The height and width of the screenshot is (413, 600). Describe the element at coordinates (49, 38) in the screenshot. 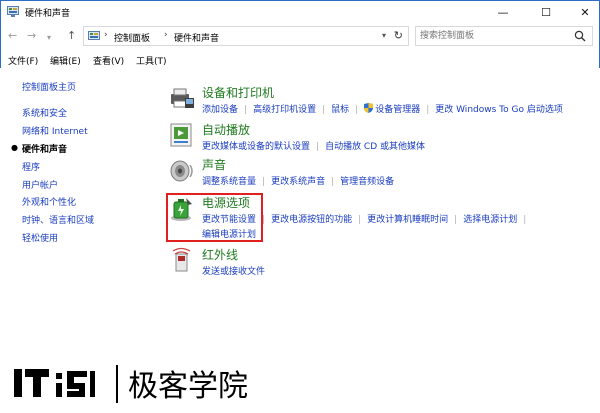

I see `recent-locations-chevron-icon: ▾` at that location.